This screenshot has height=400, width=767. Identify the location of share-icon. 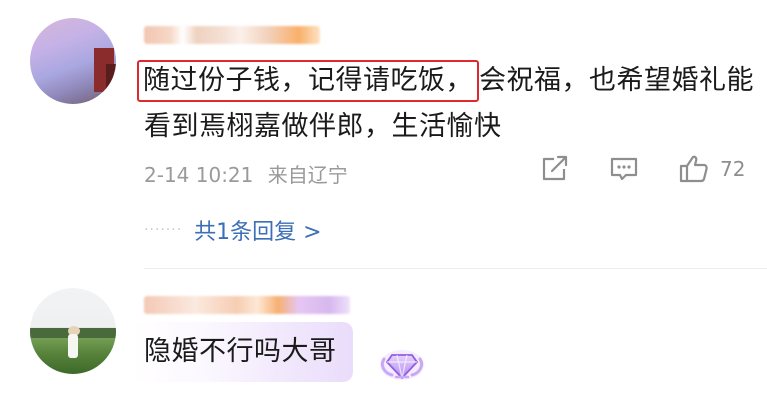
(555, 168).